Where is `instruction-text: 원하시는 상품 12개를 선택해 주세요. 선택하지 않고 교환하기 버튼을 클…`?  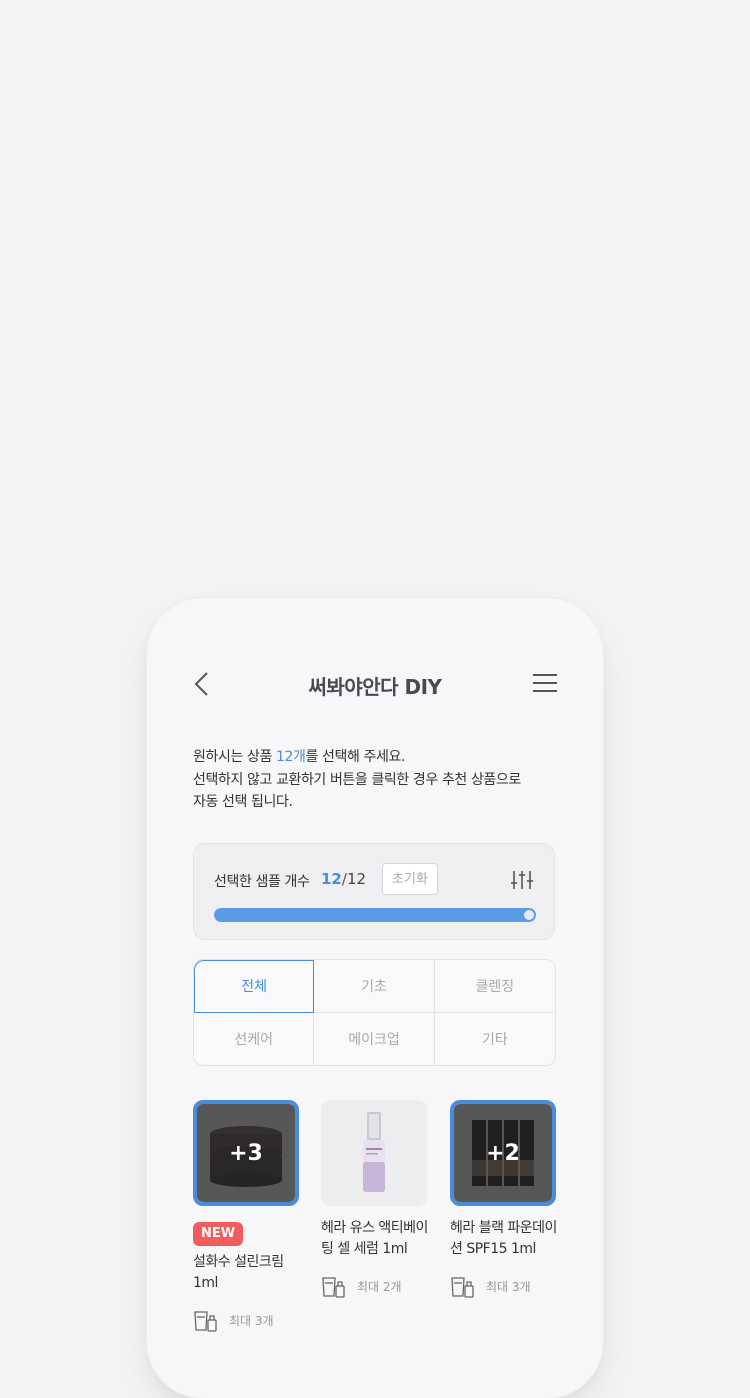 instruction-text: 원하시는 상품 12개를 선택해 주세요. 선택하지 않고 교환하기 버튼을 클… is located at coordinates (383, 780).